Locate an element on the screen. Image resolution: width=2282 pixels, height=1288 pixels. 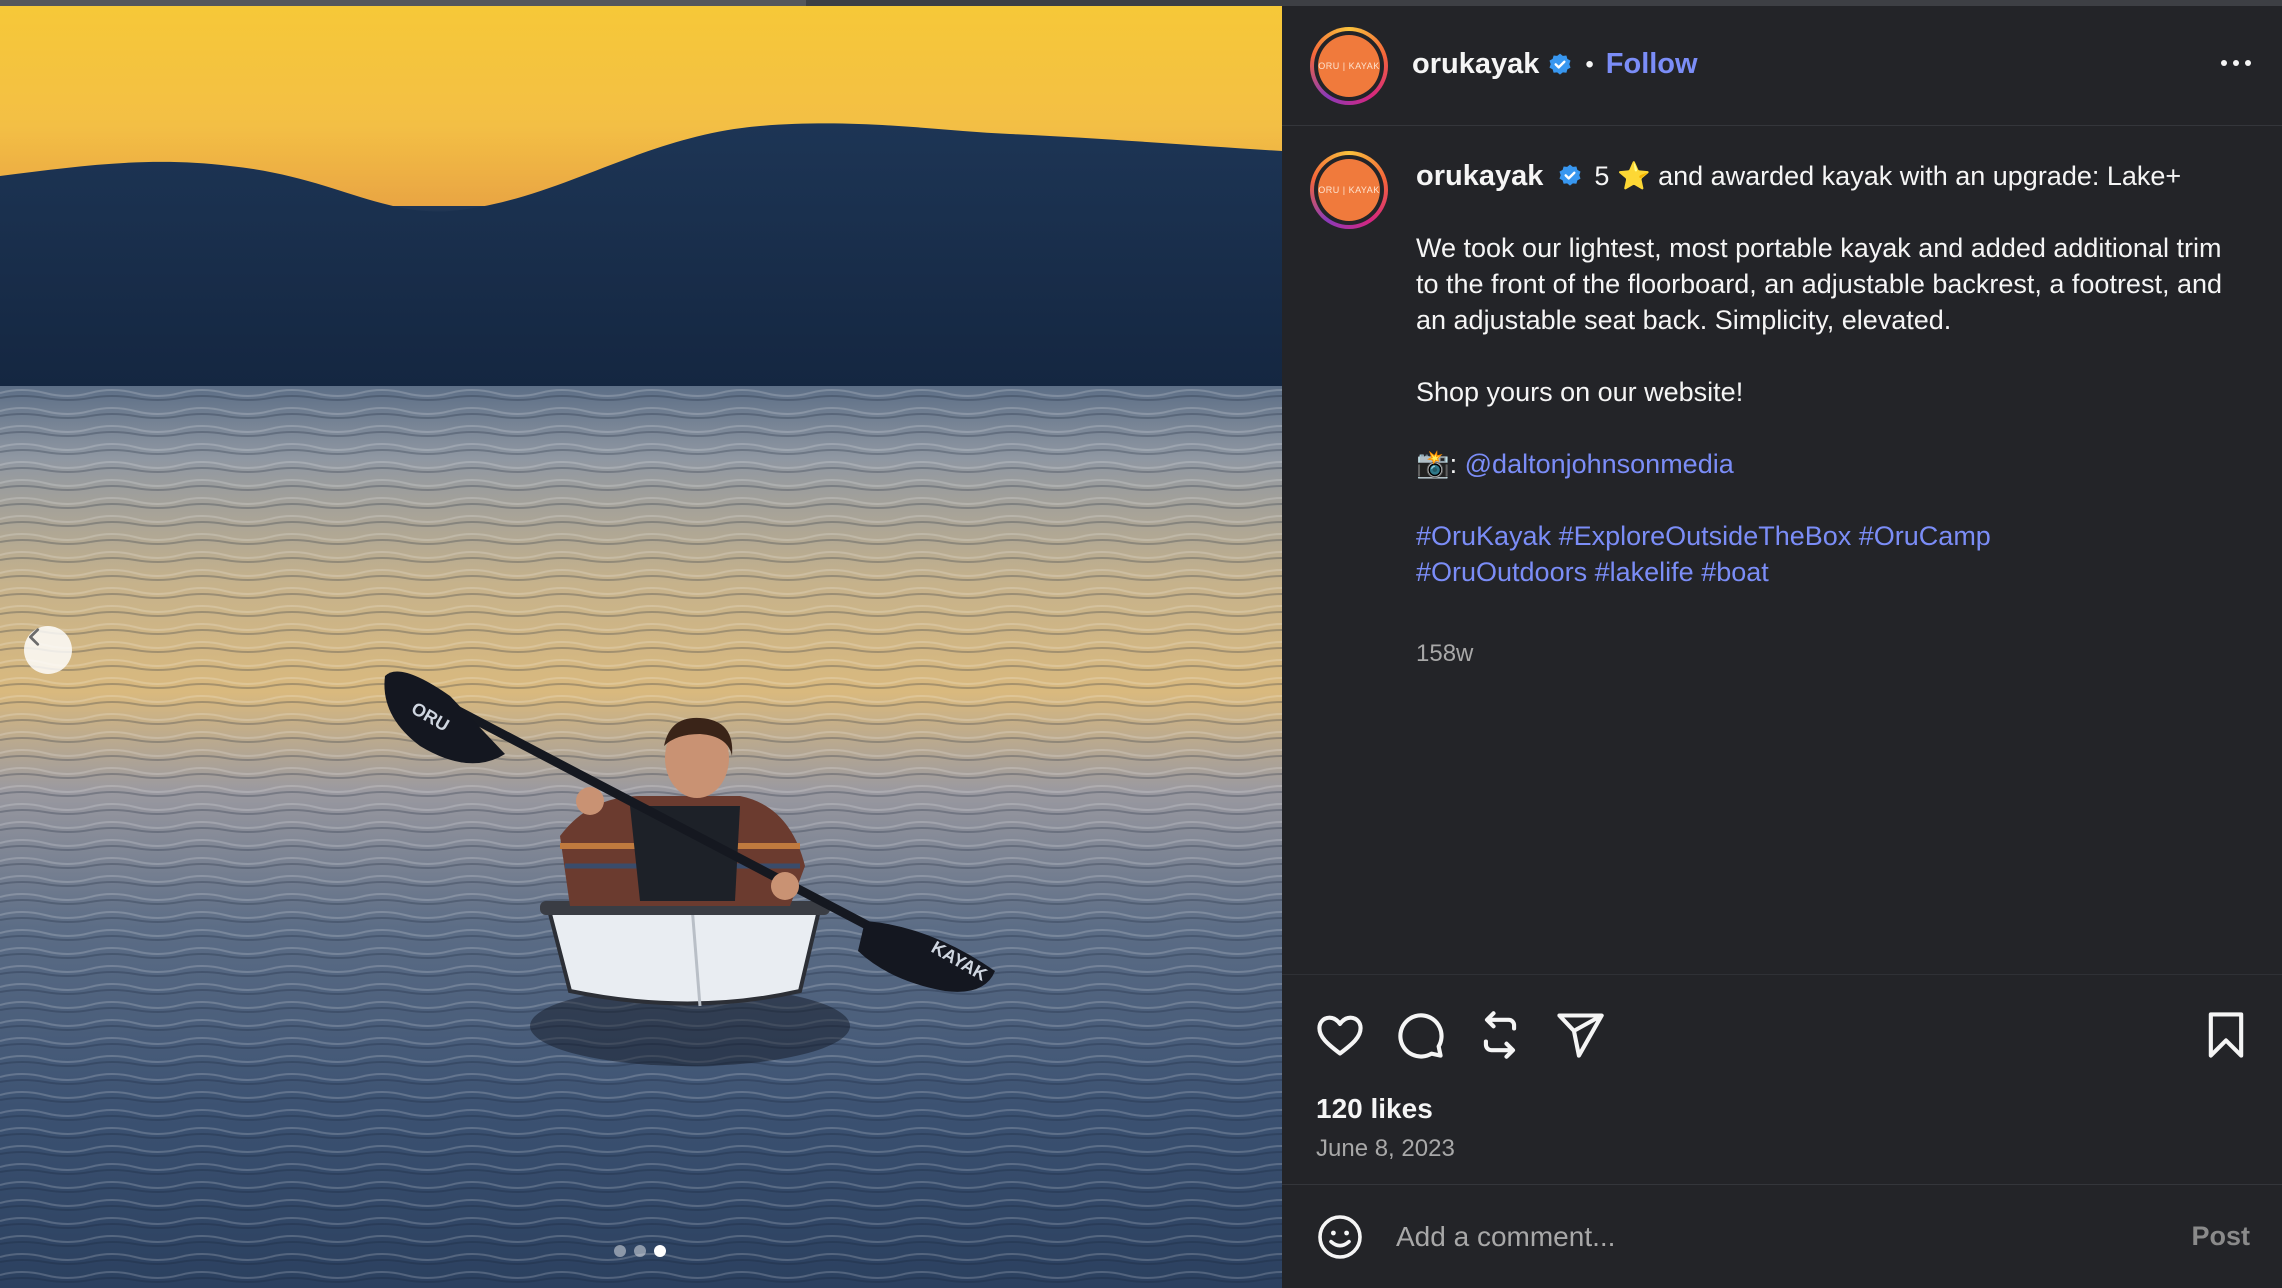
bookmark-icon is located at coordinates (2226, 1035).